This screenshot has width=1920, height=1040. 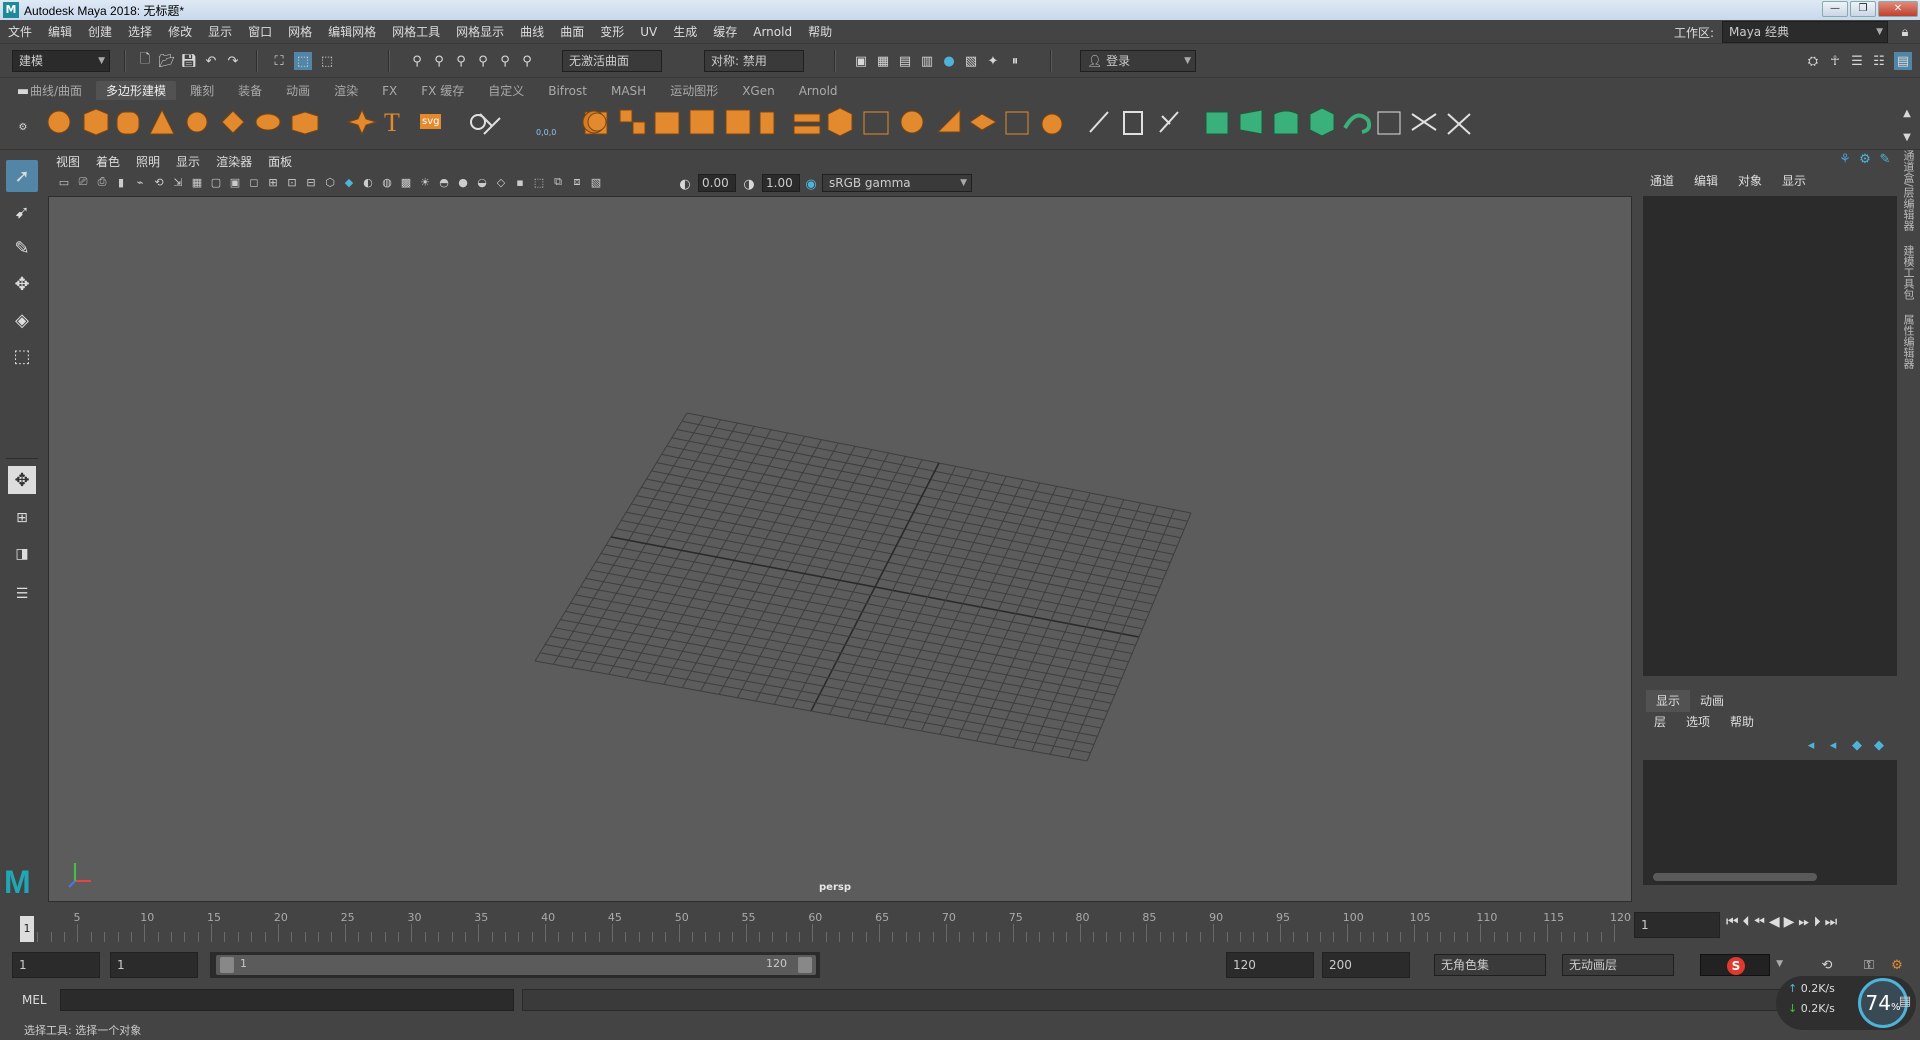 What do you see at coordinates (572, 32) in the screenshot?
I see `menu-item-12: 曲面` at bounding box center [572, 32].